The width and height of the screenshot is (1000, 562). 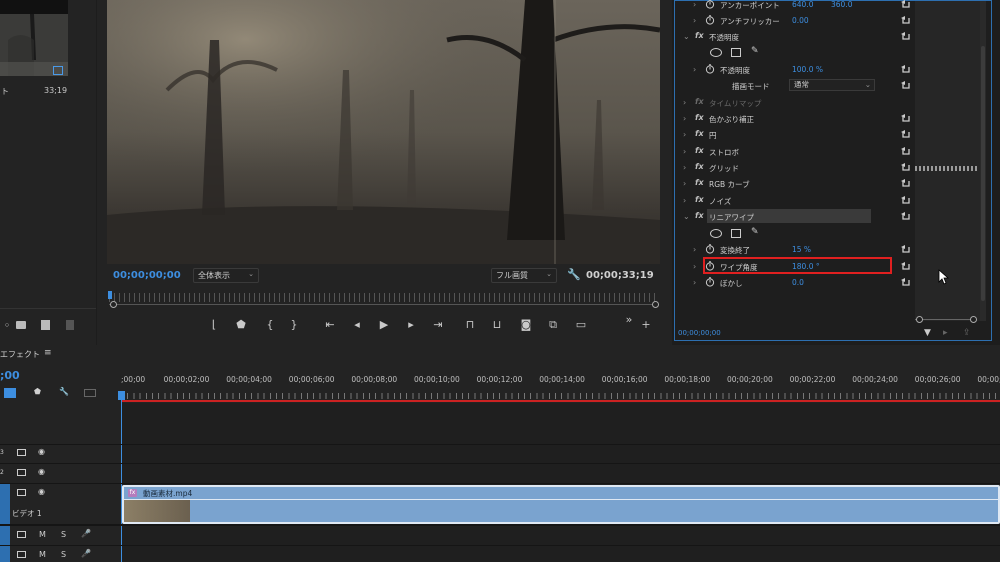 What do you see at coordinates (384, 325) in the screenshot?
I see `play-icon: ▶` at bounding box center [384, 325].